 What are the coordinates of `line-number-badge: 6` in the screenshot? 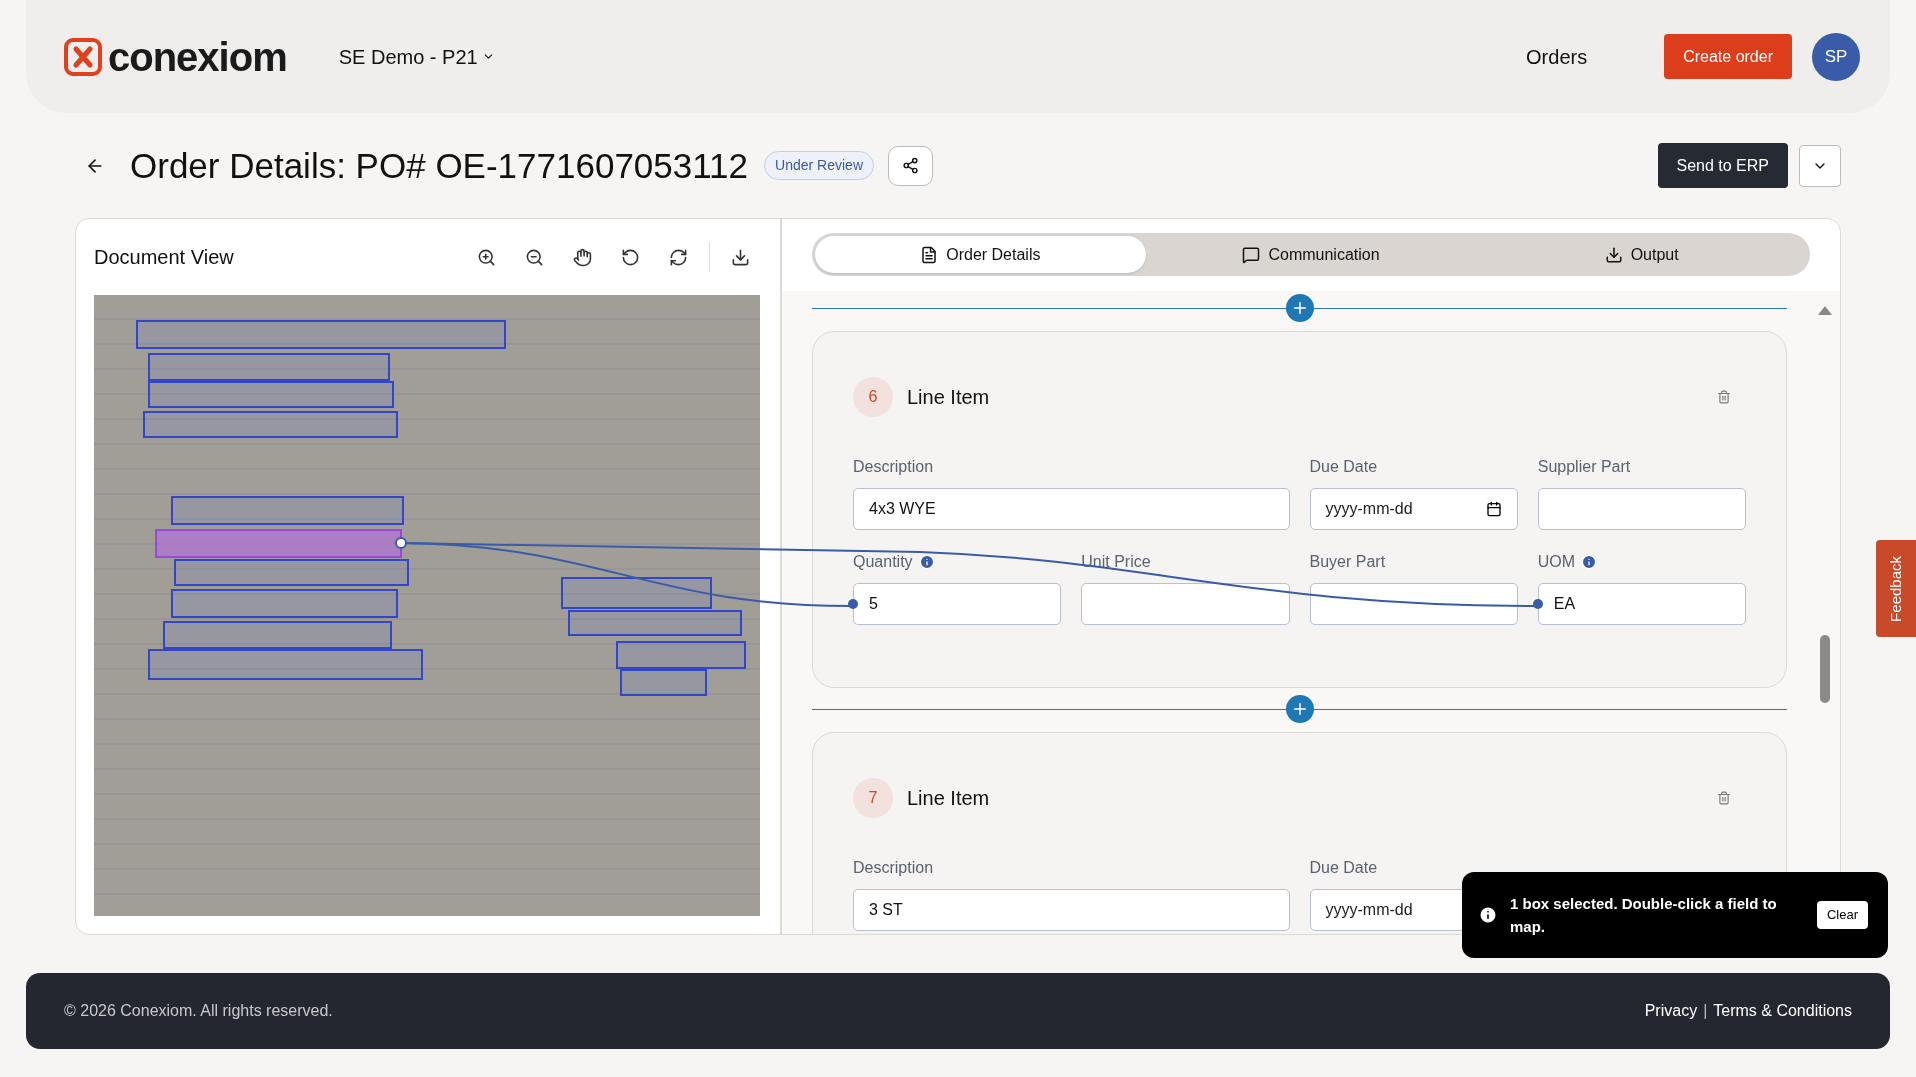 It's located at (873, 397).